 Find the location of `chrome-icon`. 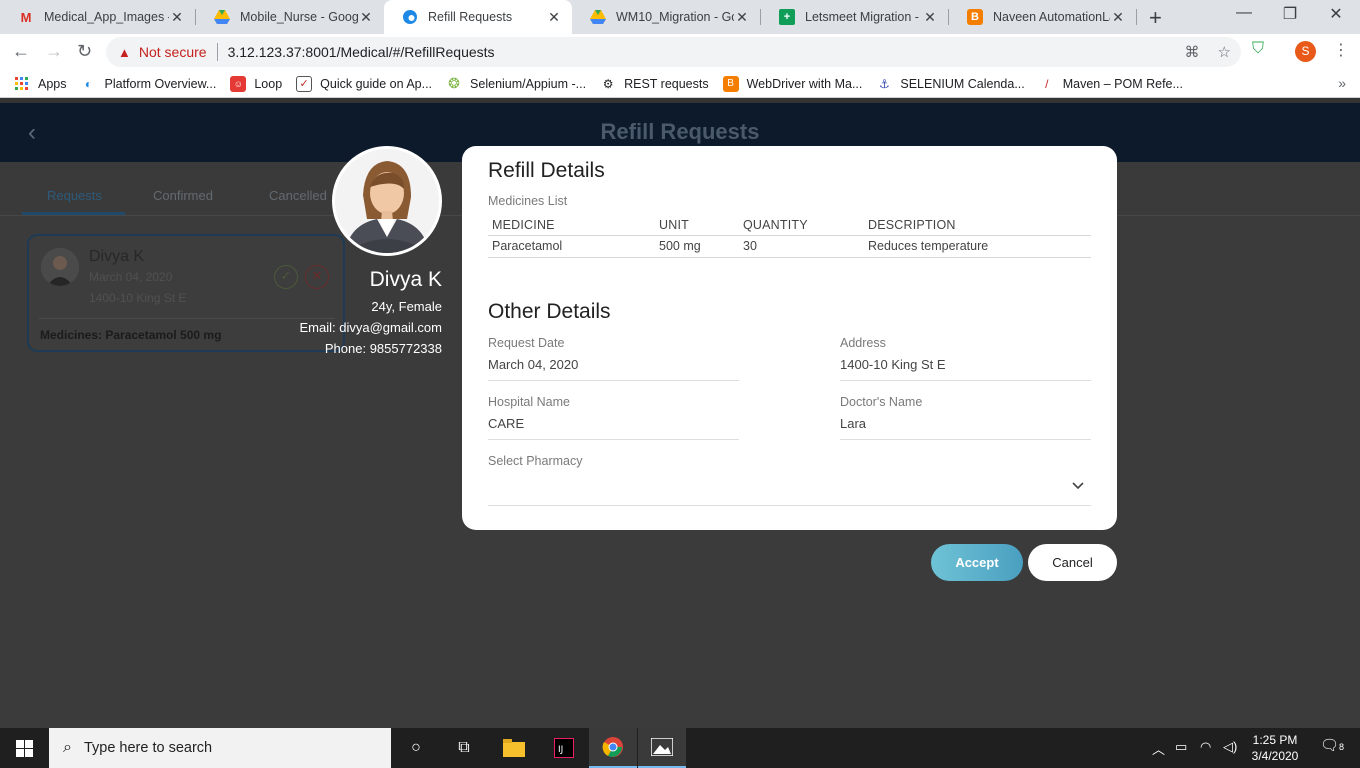

chrome-icon is located at coordinates (613, 748).